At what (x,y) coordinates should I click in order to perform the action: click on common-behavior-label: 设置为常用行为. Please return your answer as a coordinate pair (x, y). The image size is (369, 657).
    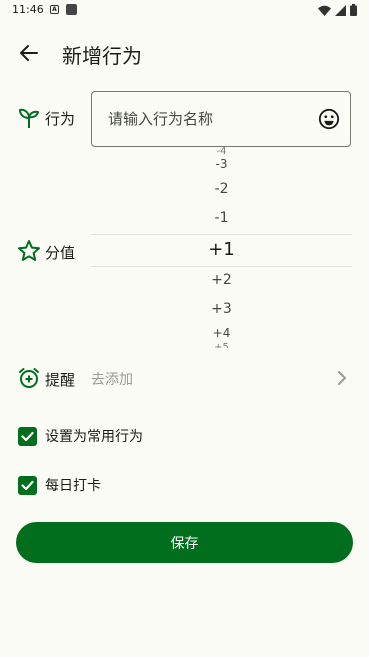
    Looking at the image, I should click on (94, 437).